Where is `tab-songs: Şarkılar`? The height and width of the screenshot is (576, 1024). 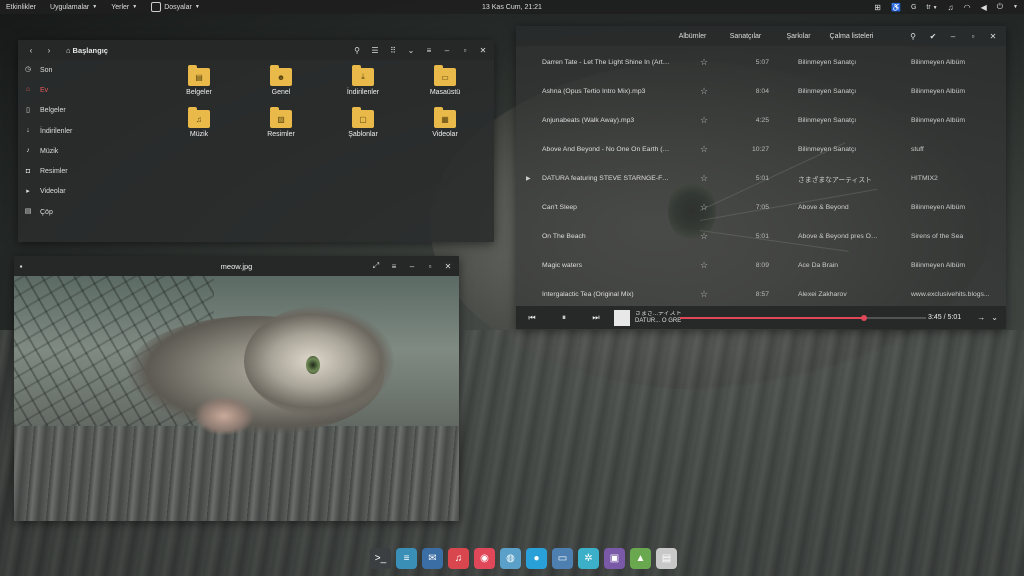
tab-songs: Şarkılar is located at coordinates (798, 36).